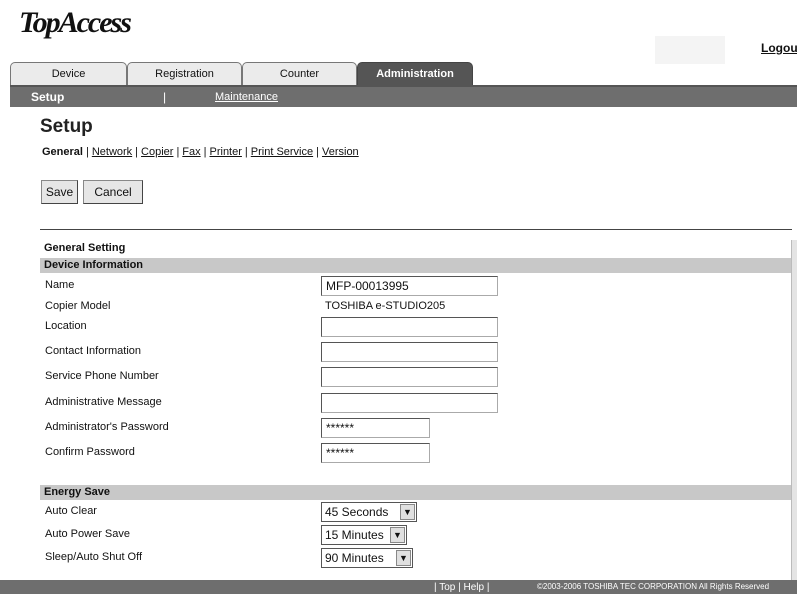 The width and height of the screenshot is (797, 594). I want to click on contact-information-input, so click(409, 352).